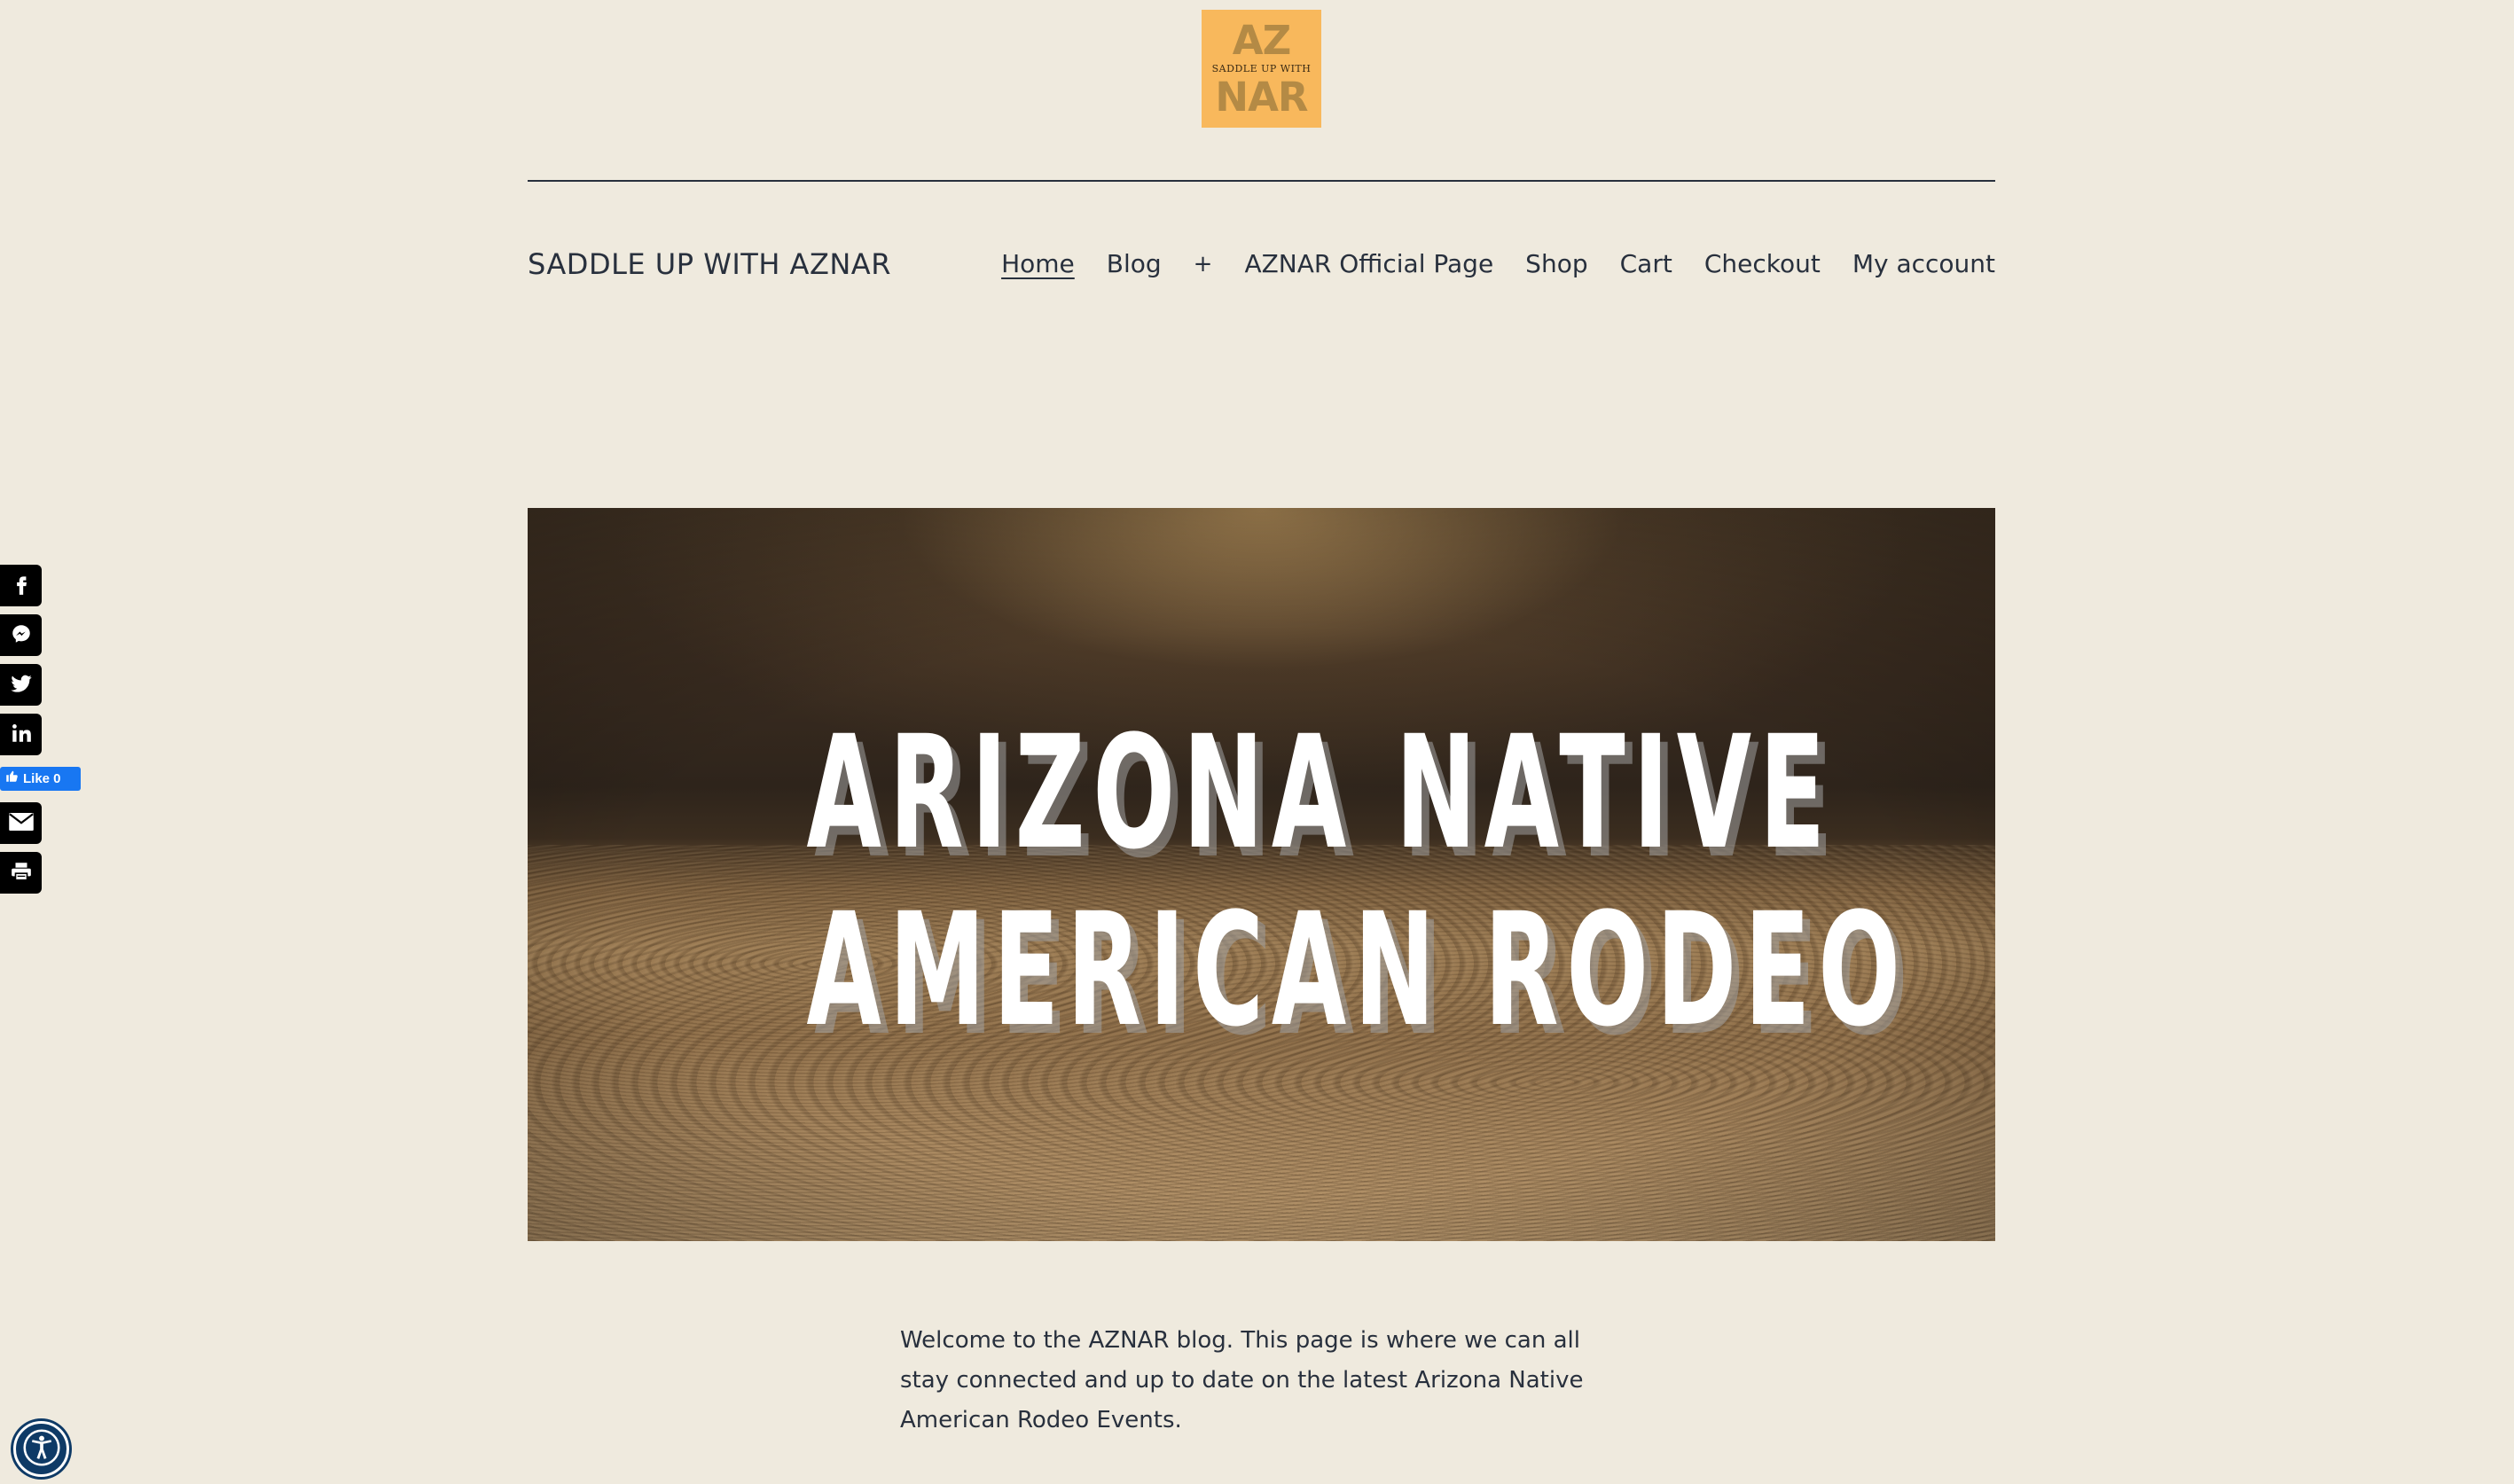 The width and height of the screenshot is (2514, 1484). What do you see at coordinates (1261, 181) in the screenshot?
I see `header-divider` at bounding box center [1261, 181].